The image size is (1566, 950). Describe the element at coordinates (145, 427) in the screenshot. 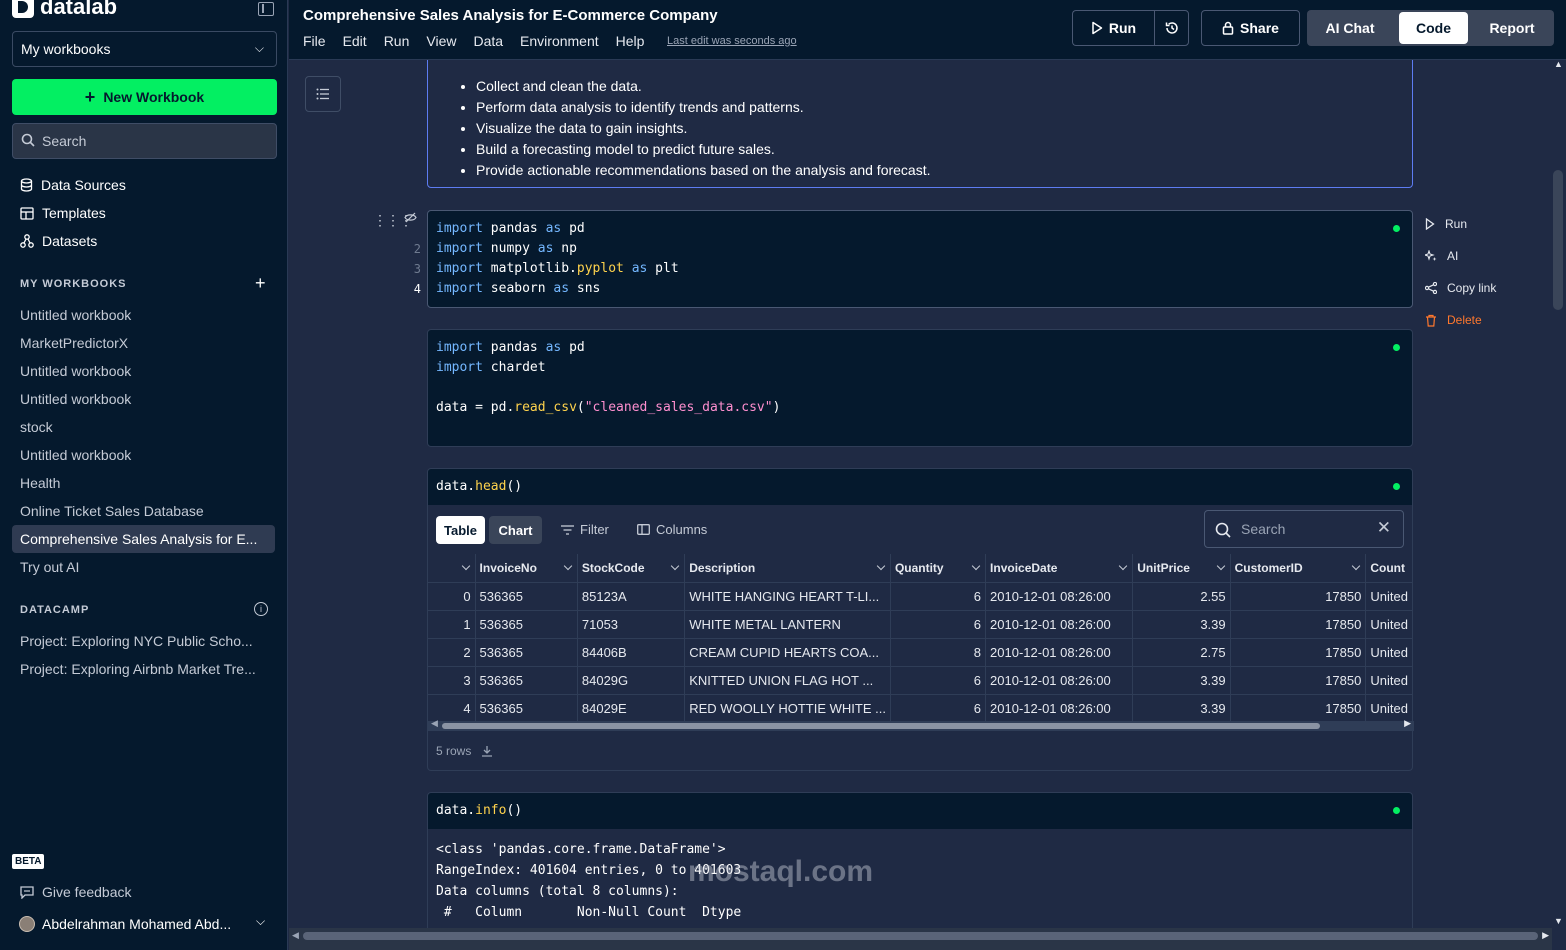

I see `workbook-item: stock` at that location.